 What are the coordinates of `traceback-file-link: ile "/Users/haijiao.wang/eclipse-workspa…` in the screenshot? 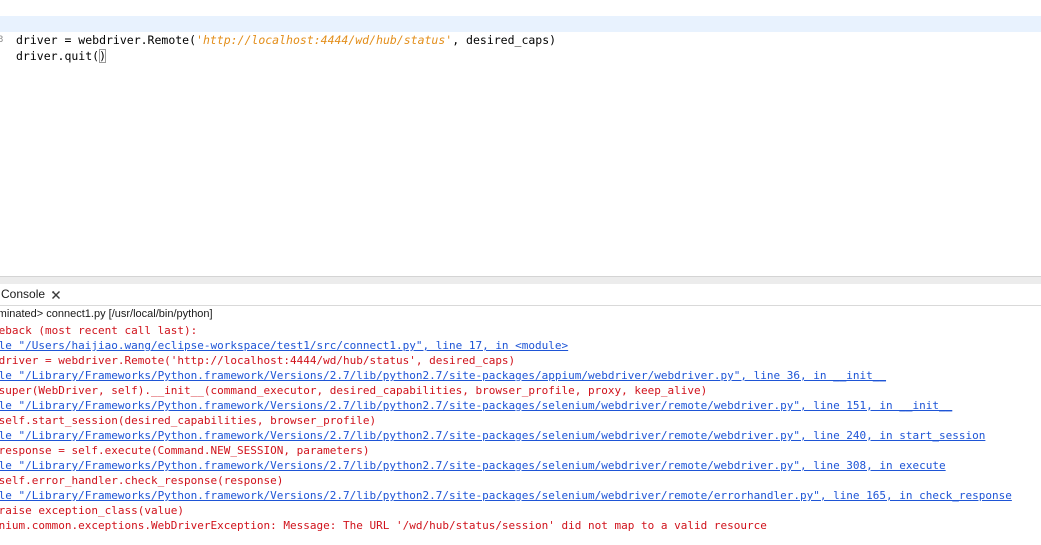 It's located at (520, 345).